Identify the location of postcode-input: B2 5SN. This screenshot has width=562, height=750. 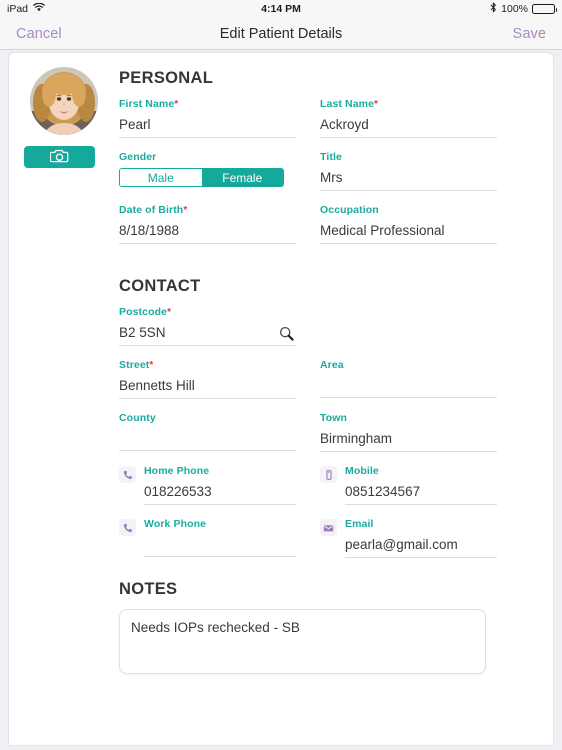
(207, 334).